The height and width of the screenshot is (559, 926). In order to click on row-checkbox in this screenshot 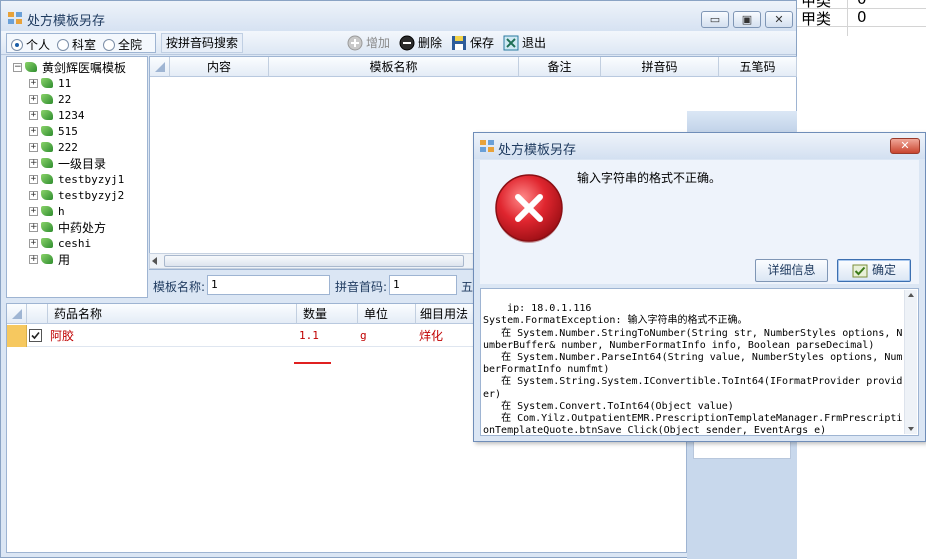, I will do `click(38, 336)`.